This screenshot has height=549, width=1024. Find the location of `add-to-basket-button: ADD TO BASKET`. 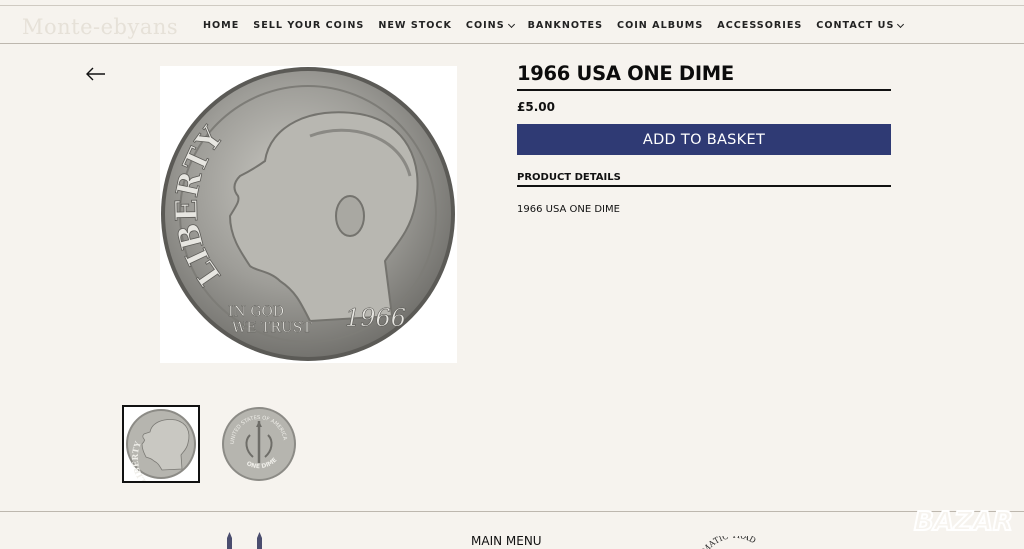

add-to-basket-button: ADD TO BASKET is located at coordinates (704, 139).